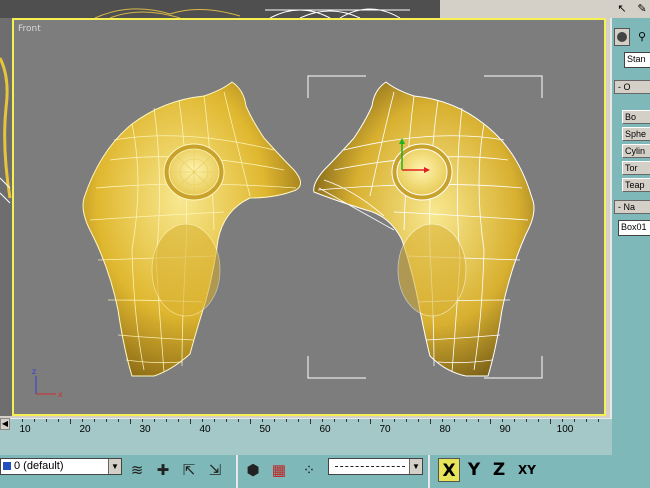  I want to click on create-layer-icon: ✚, so click(163, 470).